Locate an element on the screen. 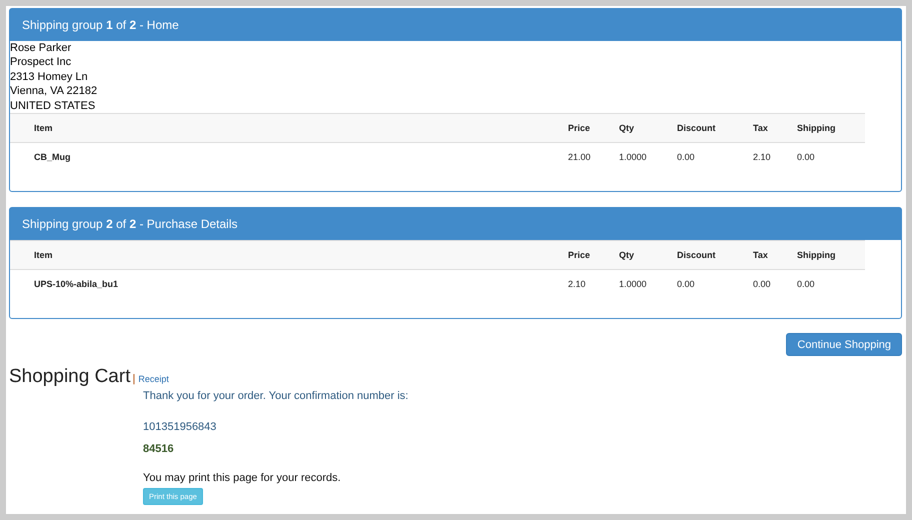 This screenshot has width=912, height=520. address-line: Prospect Inc is located at coordinates (41, 62).